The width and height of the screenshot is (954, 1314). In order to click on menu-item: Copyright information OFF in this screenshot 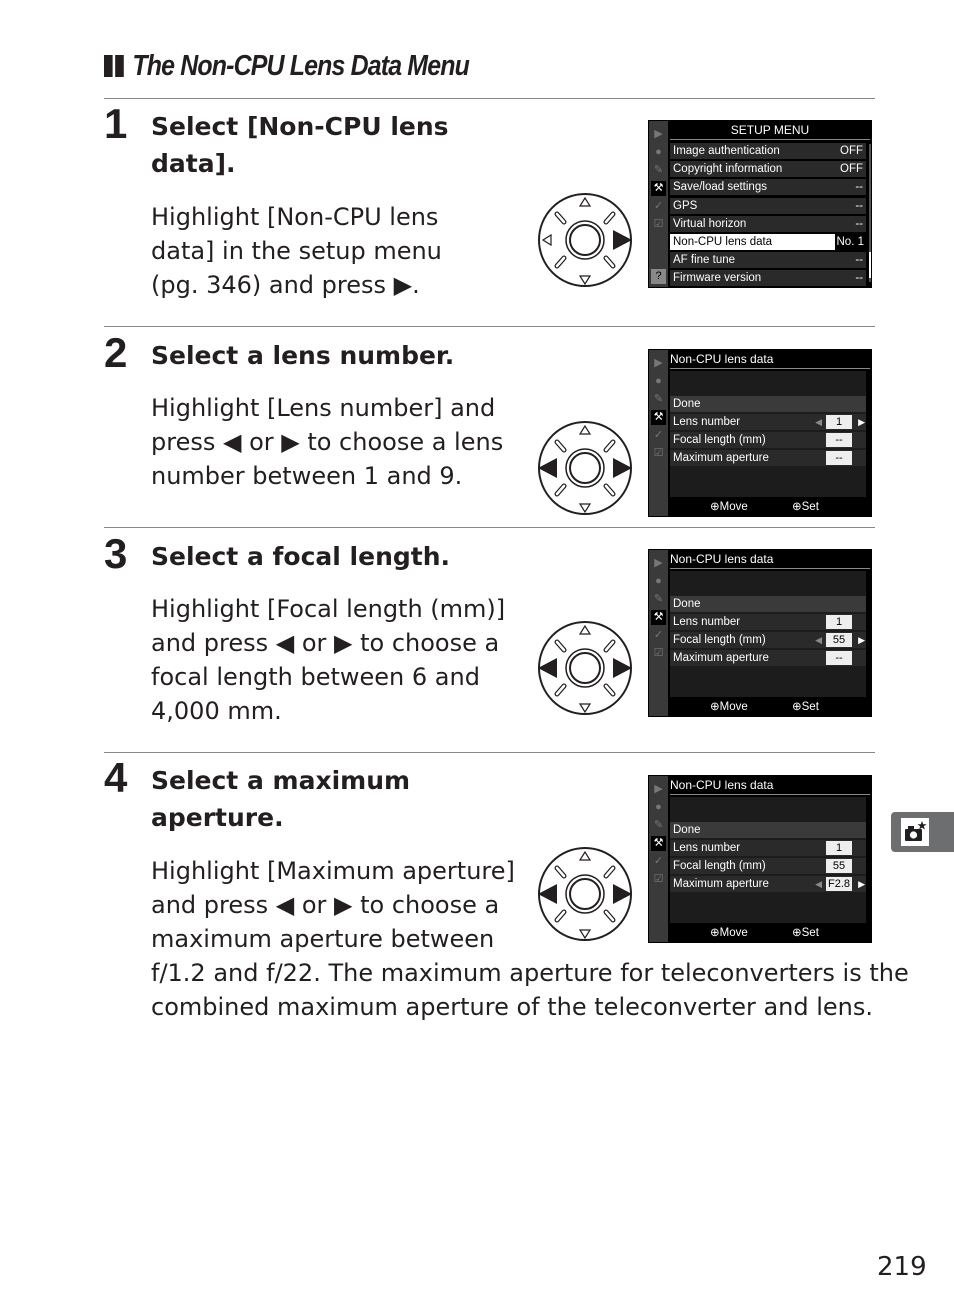, I will do `click(768, 169)`.